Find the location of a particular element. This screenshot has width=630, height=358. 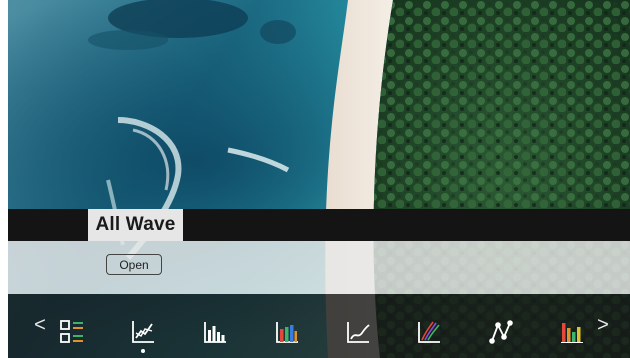

curve-chart-icon is located at coordinates (358, 332).